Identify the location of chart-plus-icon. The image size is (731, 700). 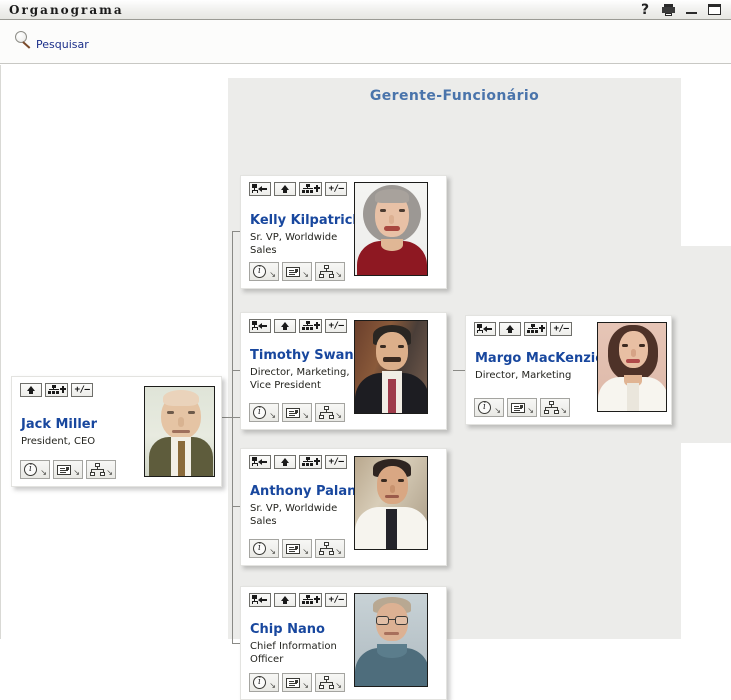
(311, 189).